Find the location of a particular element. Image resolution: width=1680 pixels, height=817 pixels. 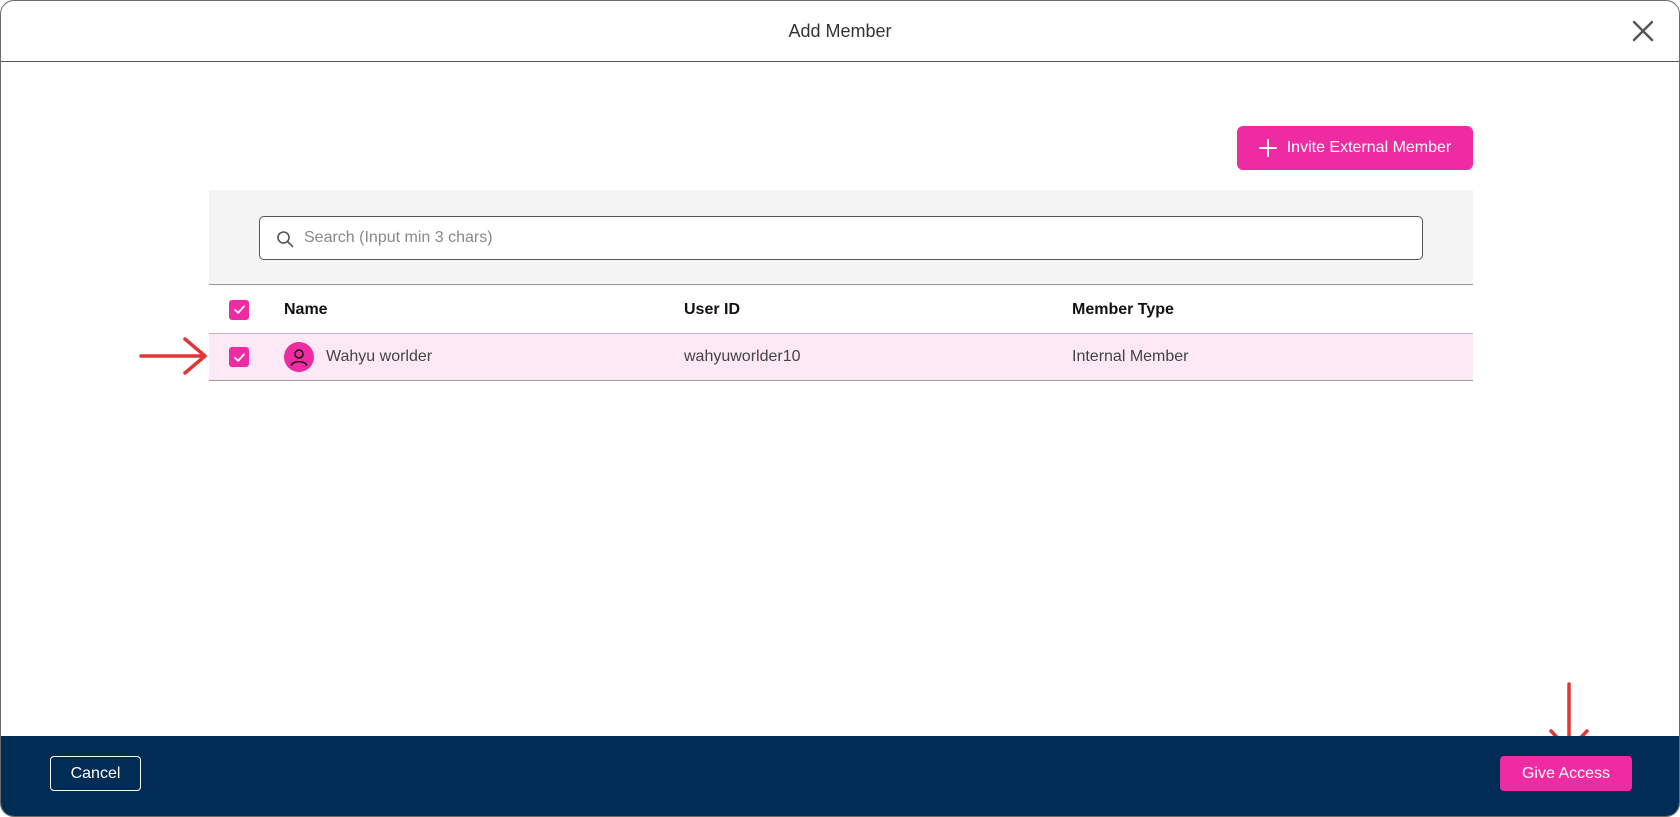

user-icon is located at coordinates (299, 357).